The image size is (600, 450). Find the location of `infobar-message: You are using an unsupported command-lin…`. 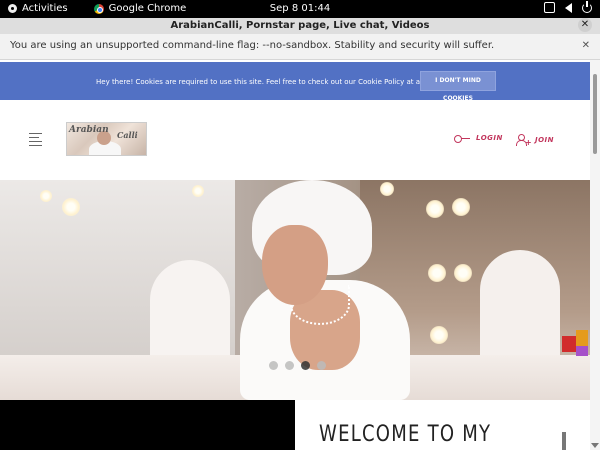

infobar-message: You are using an unsupported command-lin… is located at coordinates (252, 45).